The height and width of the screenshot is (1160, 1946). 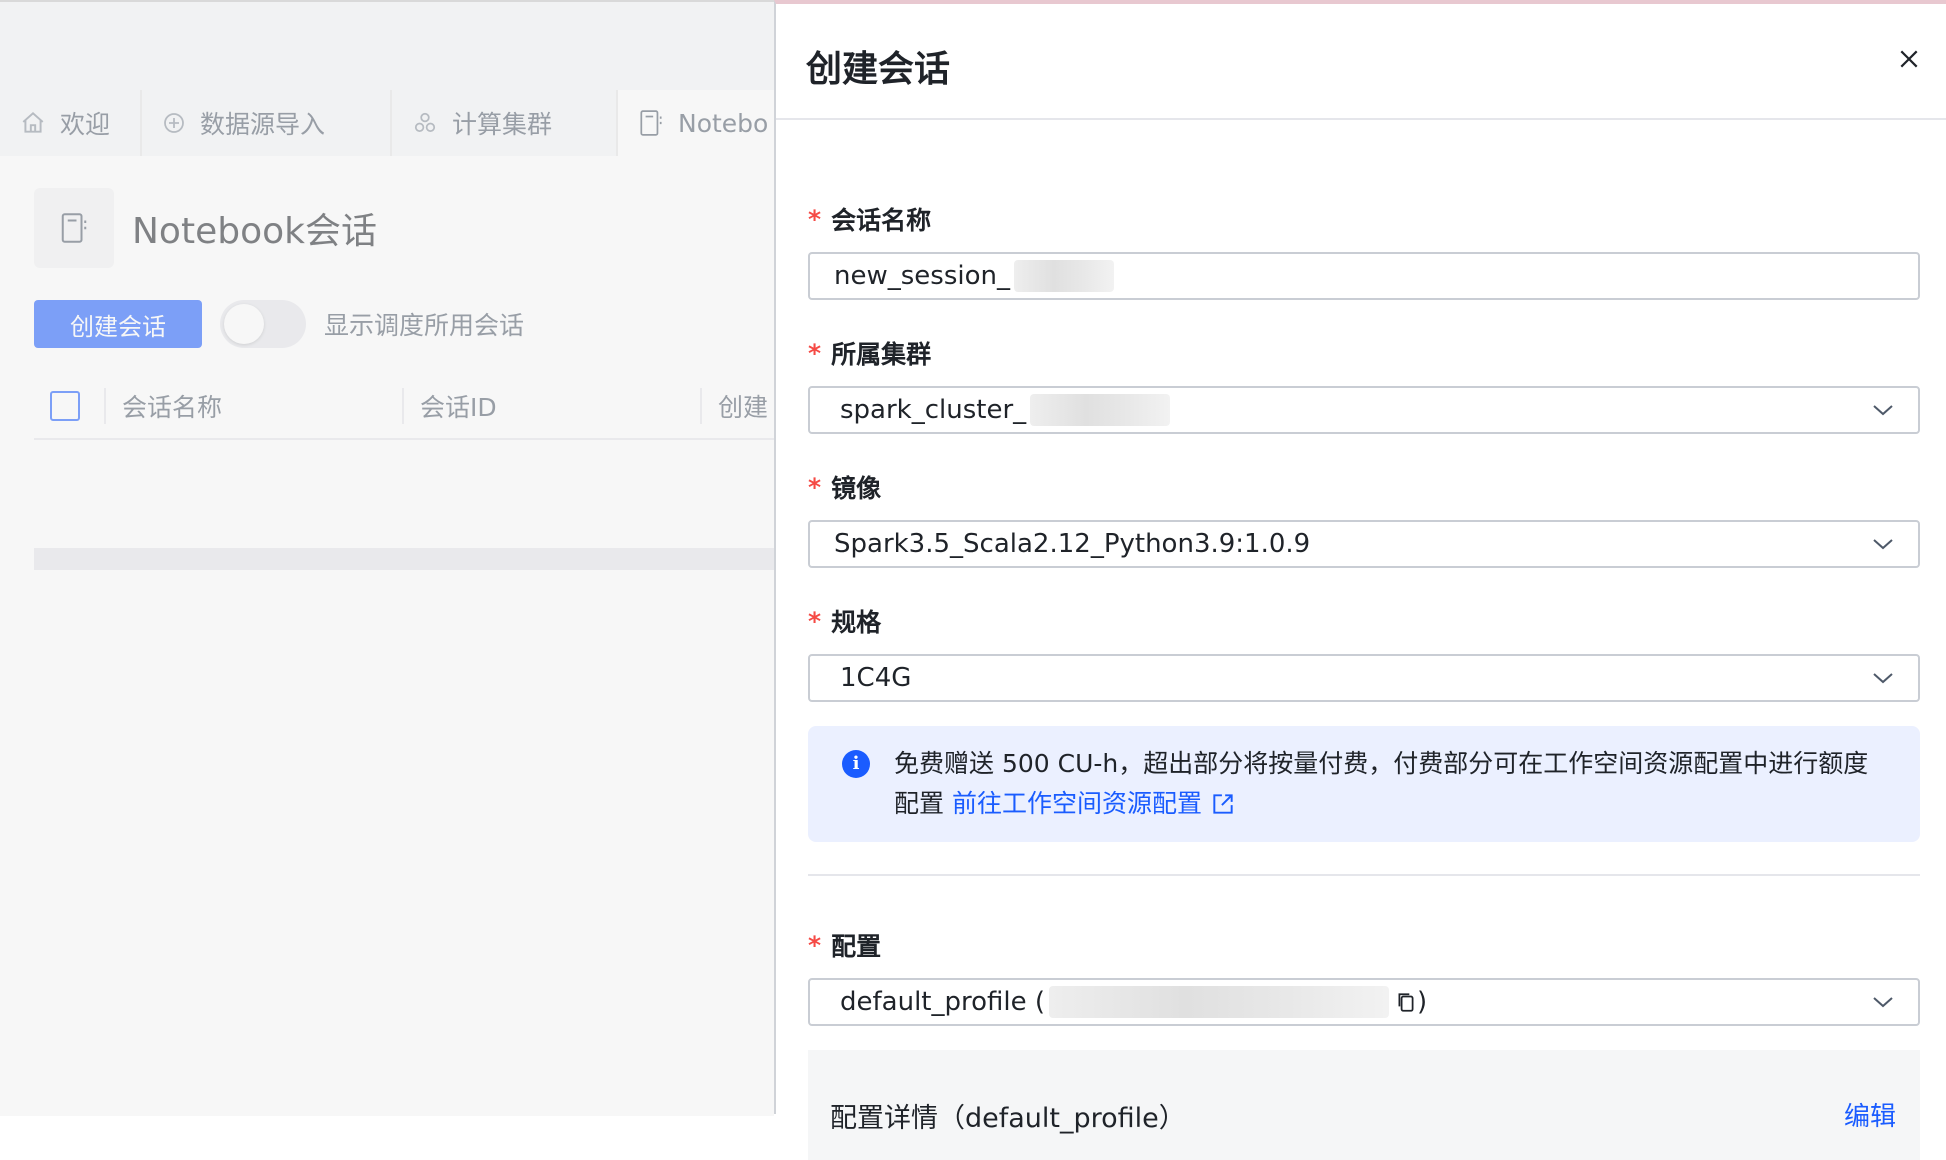 I want to click on label-text: 配置, so click(x=856, y=946).